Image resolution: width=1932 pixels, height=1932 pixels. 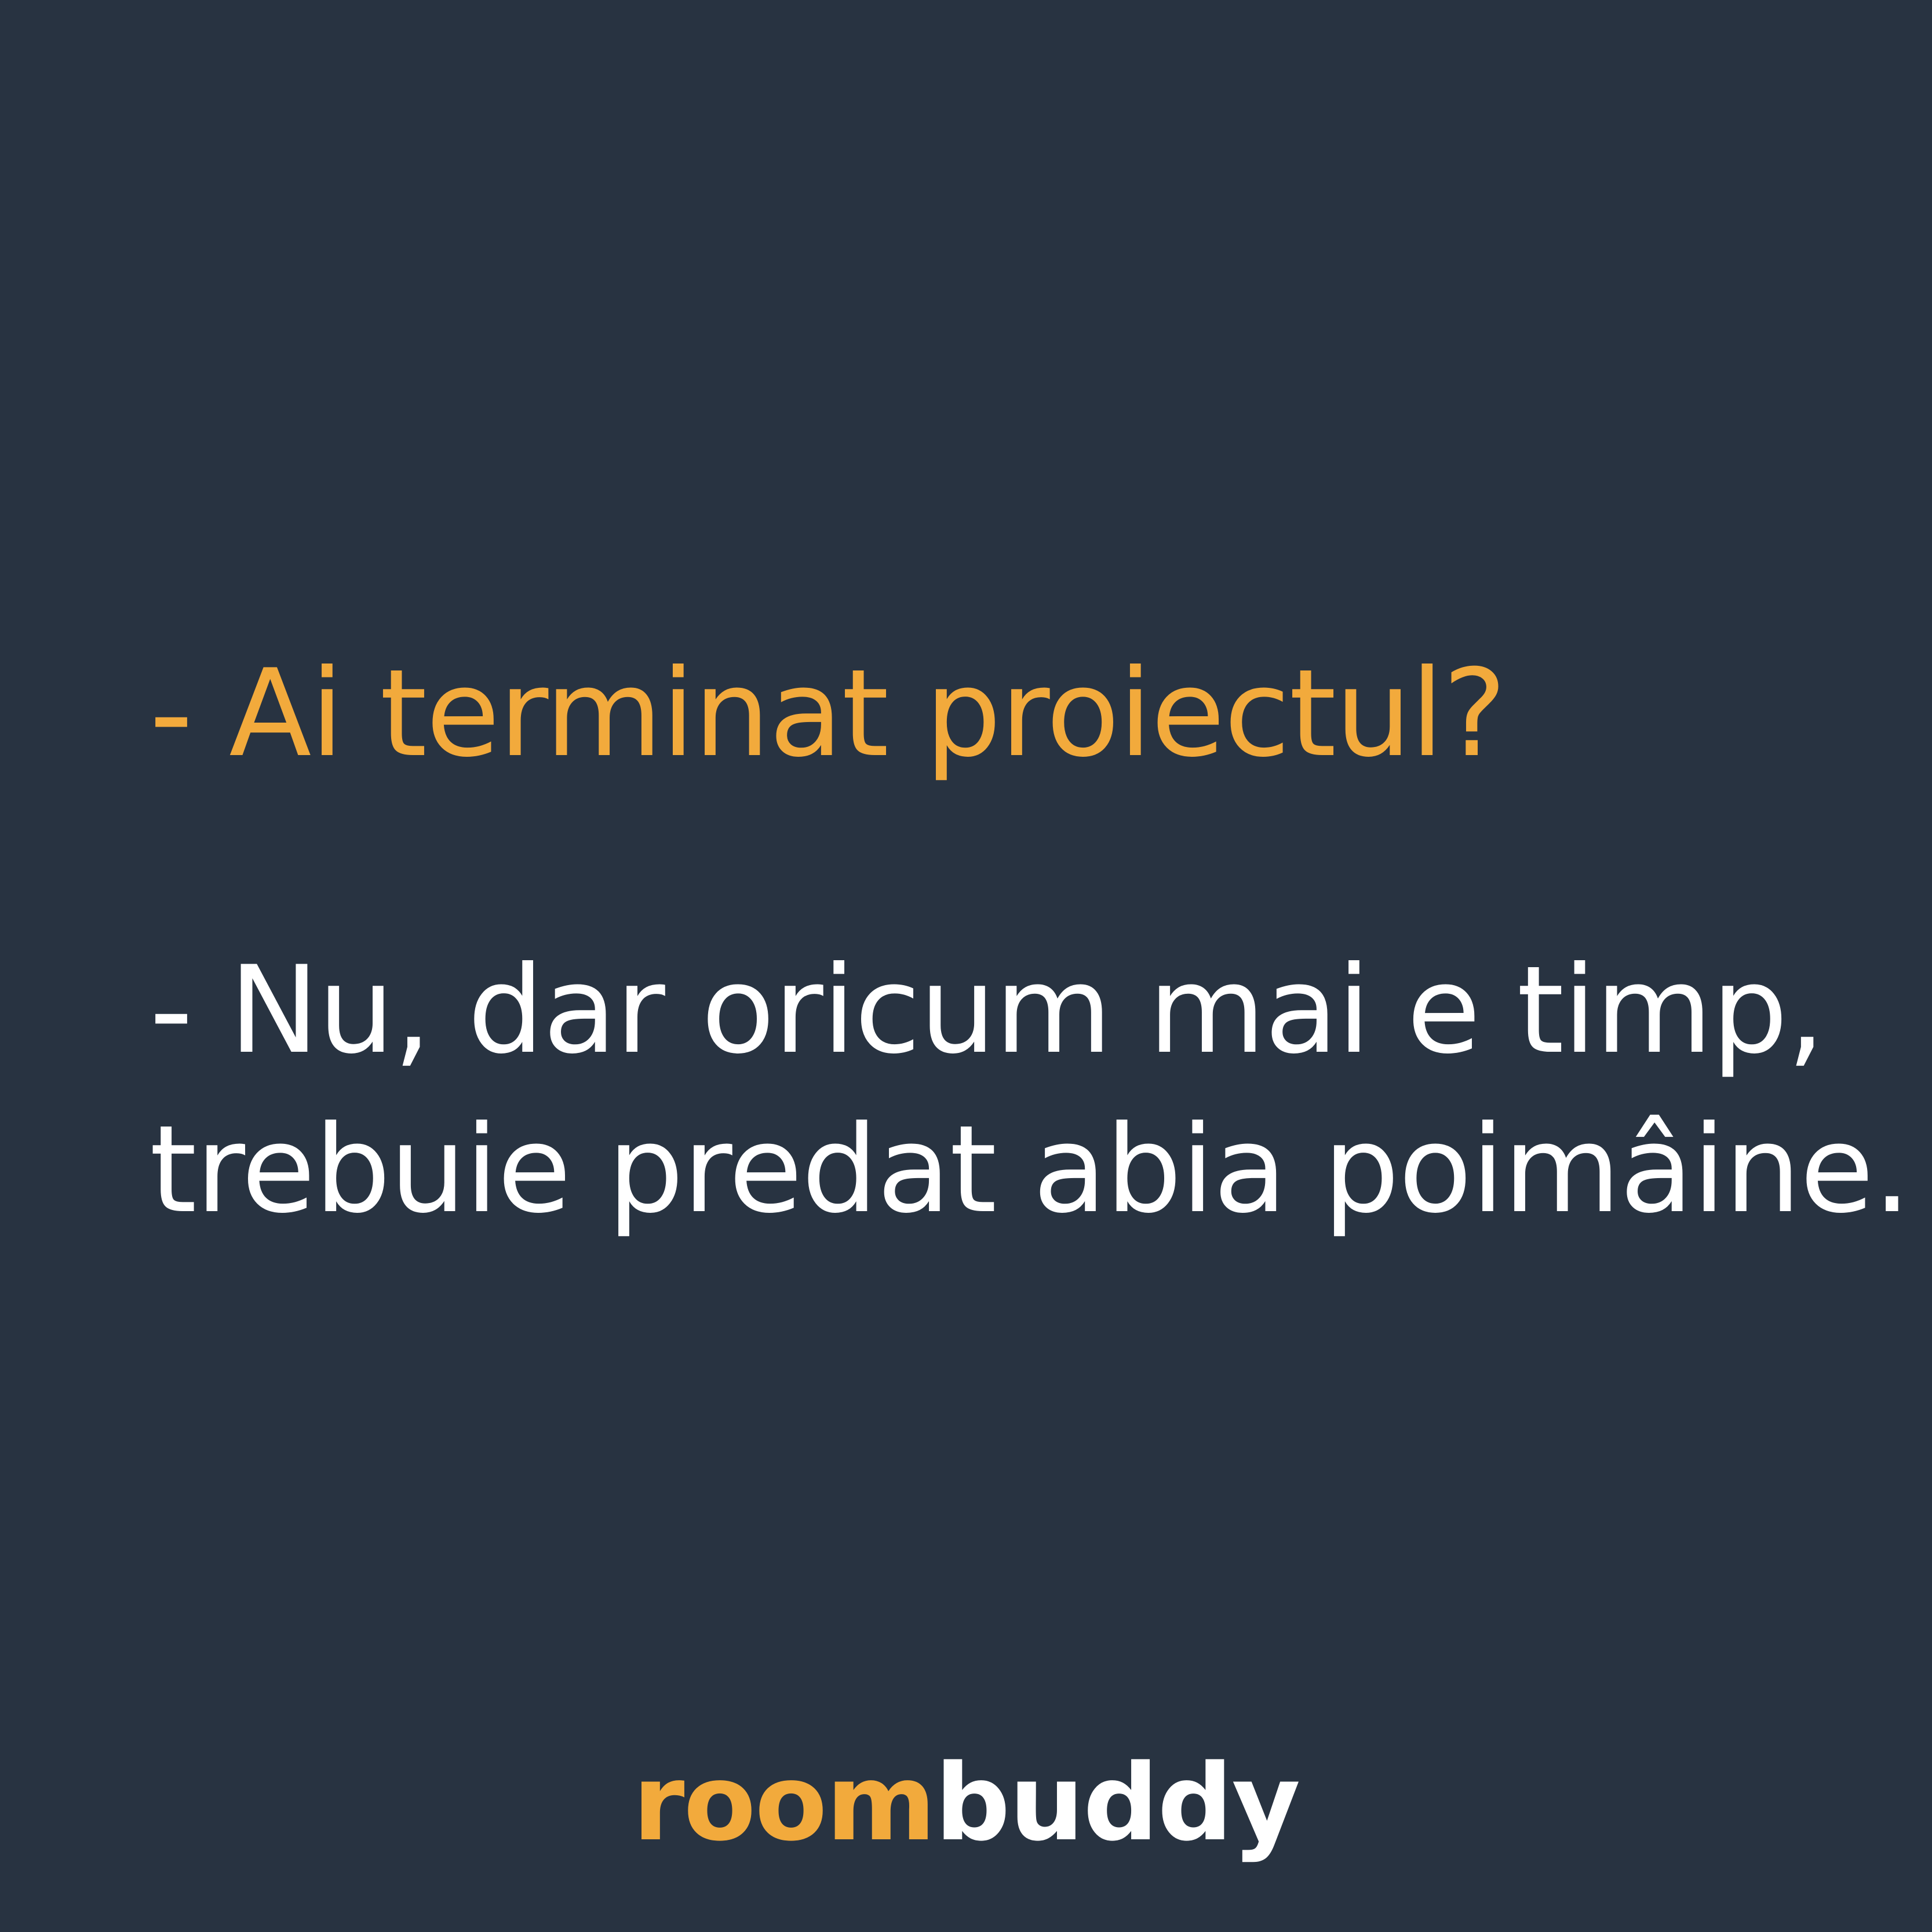 What do you see at coordinates (784, 1802) in the screenshot?
I see `logo-room-text: room` at bounding box center [784, 1802].